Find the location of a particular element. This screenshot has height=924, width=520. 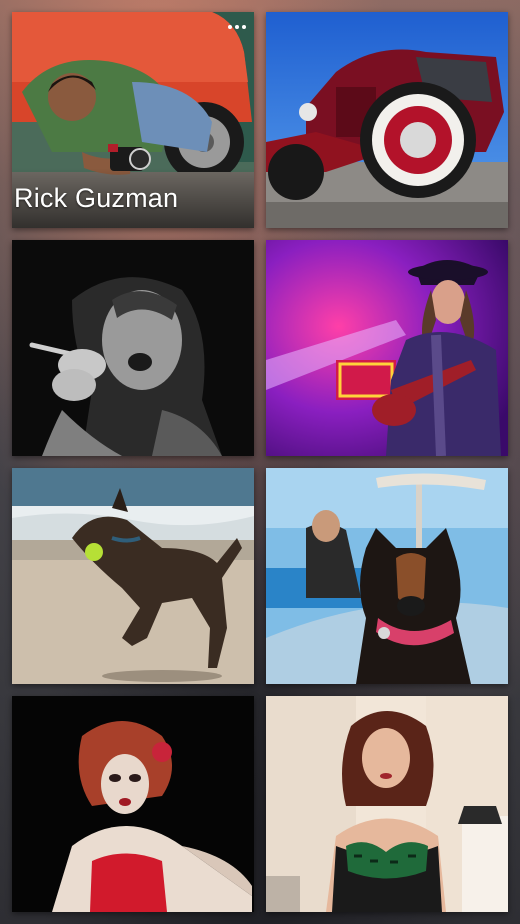

photo-tile-hot-rod is located at coordinates (387, 120).